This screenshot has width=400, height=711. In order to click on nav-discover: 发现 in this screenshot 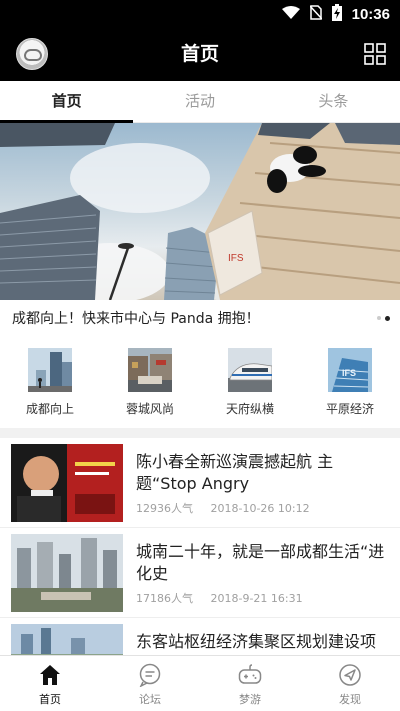, I will do `click(350, 683)`.